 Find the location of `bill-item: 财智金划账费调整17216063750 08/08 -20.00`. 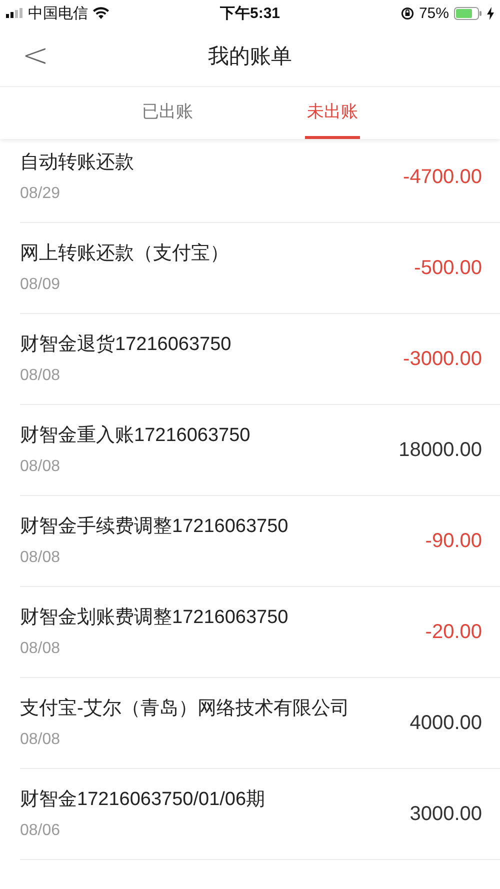

bill-item: 财智金划账费调整17216063750 08/08 -20.00 is located at coordinates (260, 632).